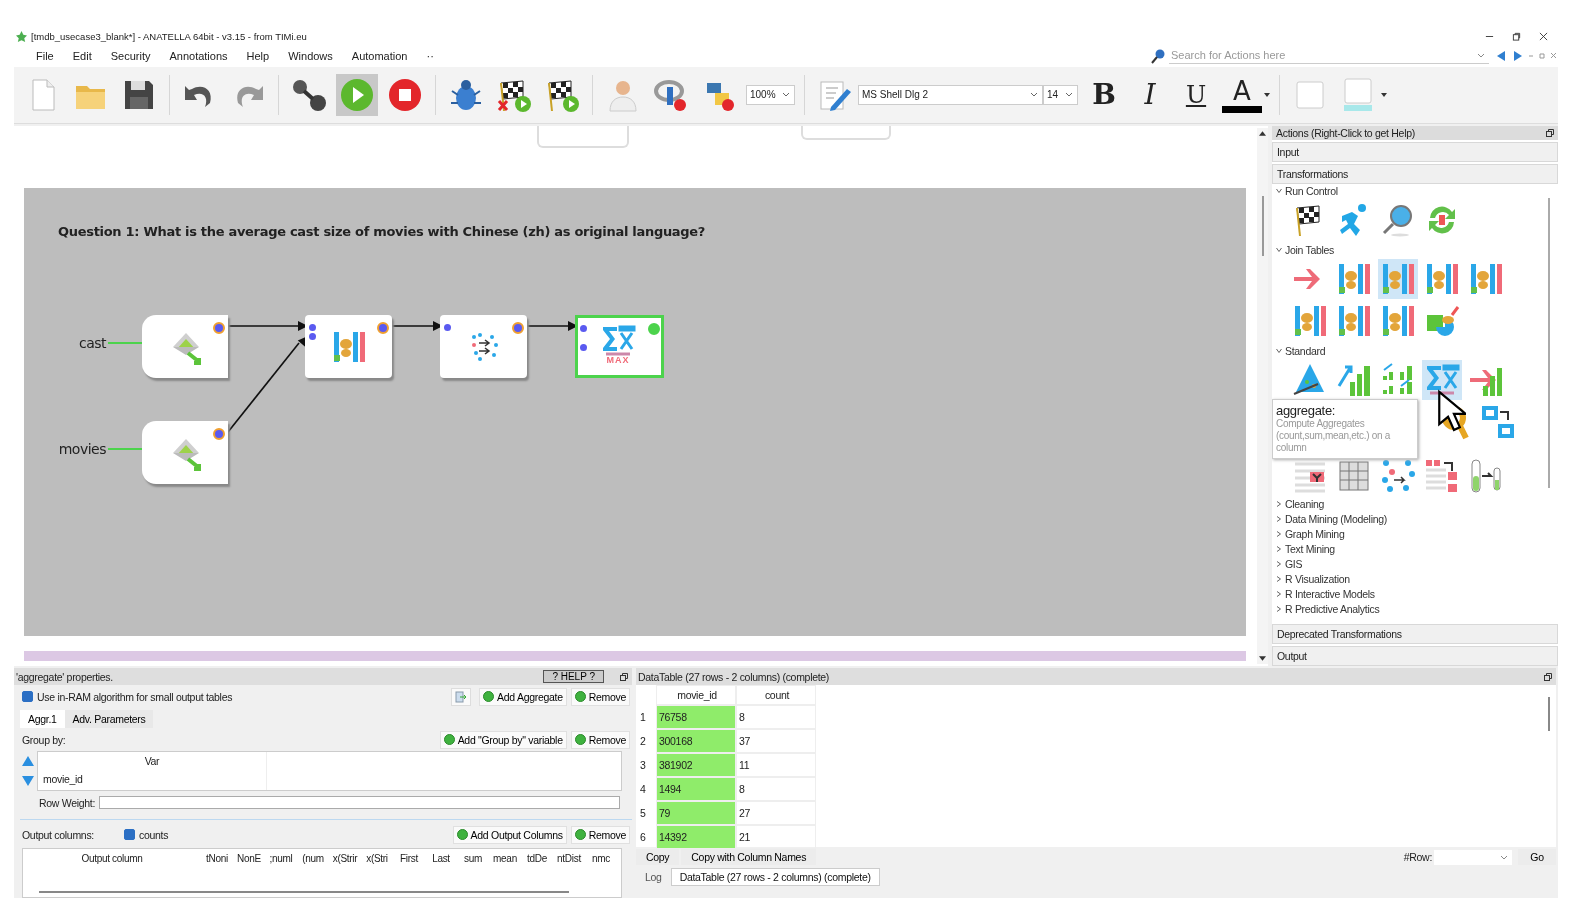  Describe the element at coordinates (509, 834) in the screenshot. I see `add-remove-button: Add Output Columns` at that location.